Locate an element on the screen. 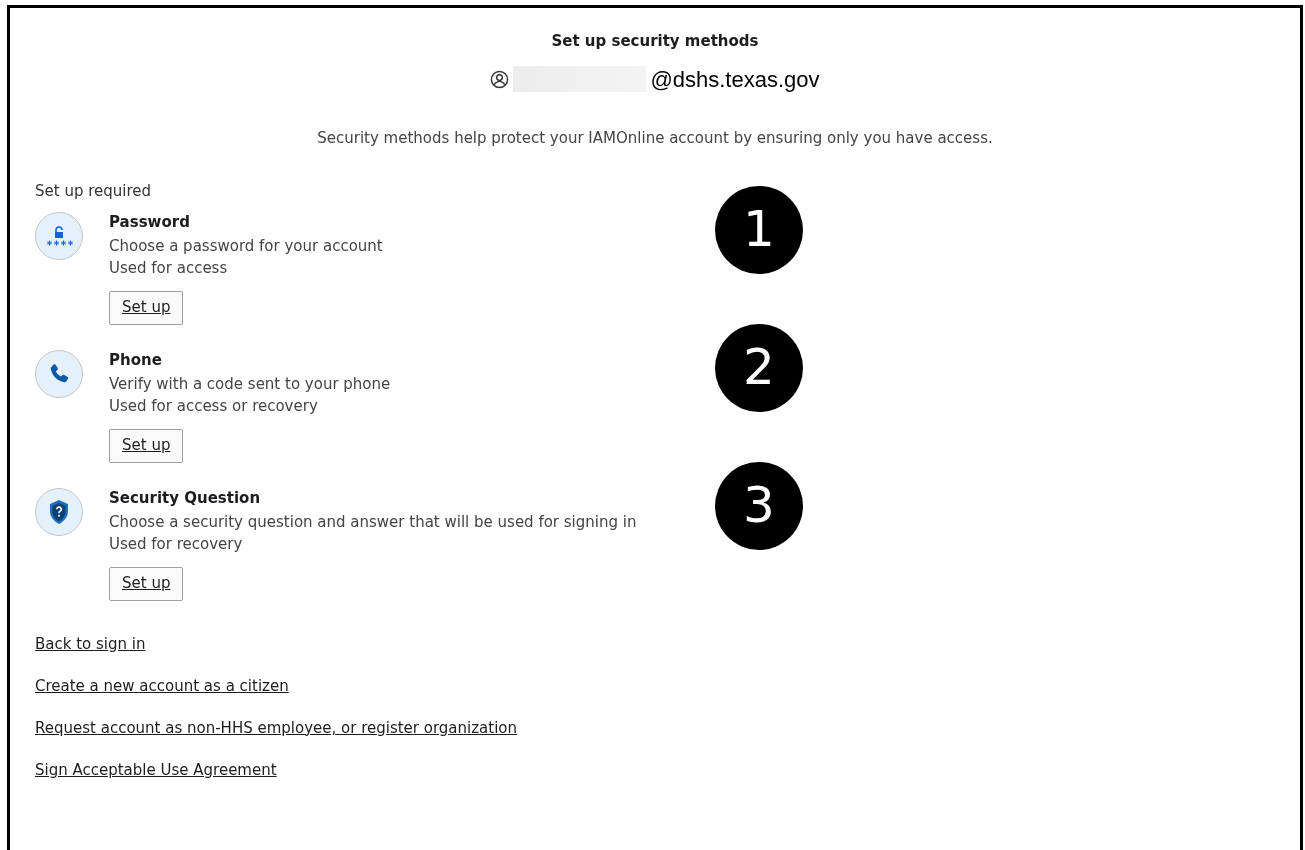 The height and width of the screenshot is (850, 1305). page-heading: Set up security methods is located at coordinates (655, 41).